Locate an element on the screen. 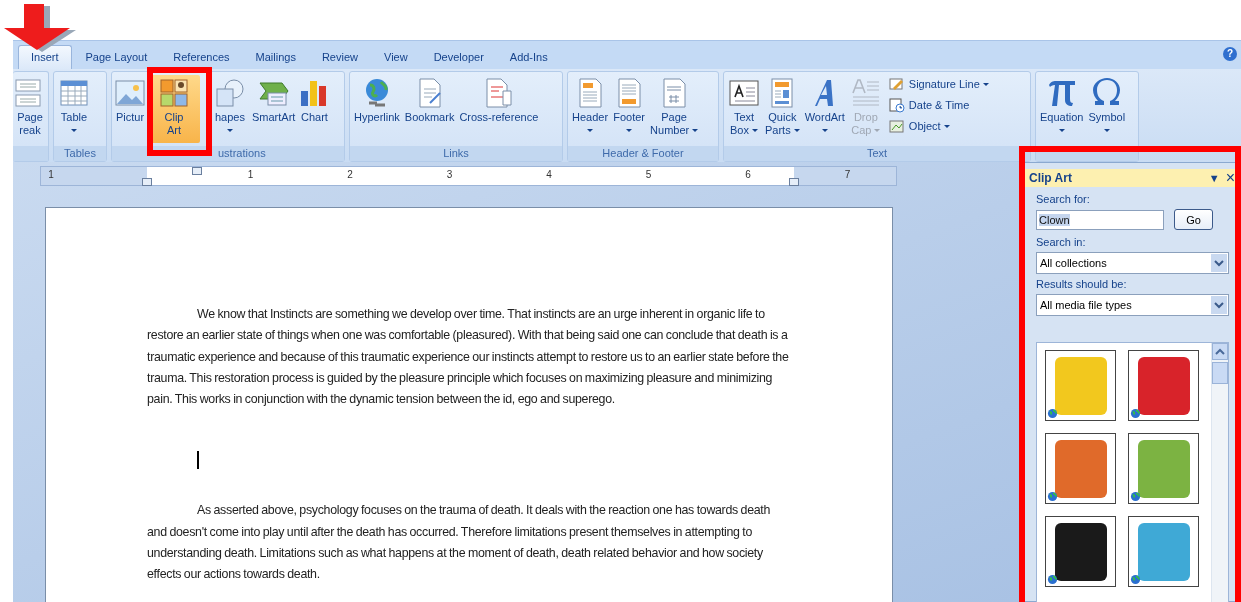  ribbon-button: hapes is located at coordinates (230, 109).